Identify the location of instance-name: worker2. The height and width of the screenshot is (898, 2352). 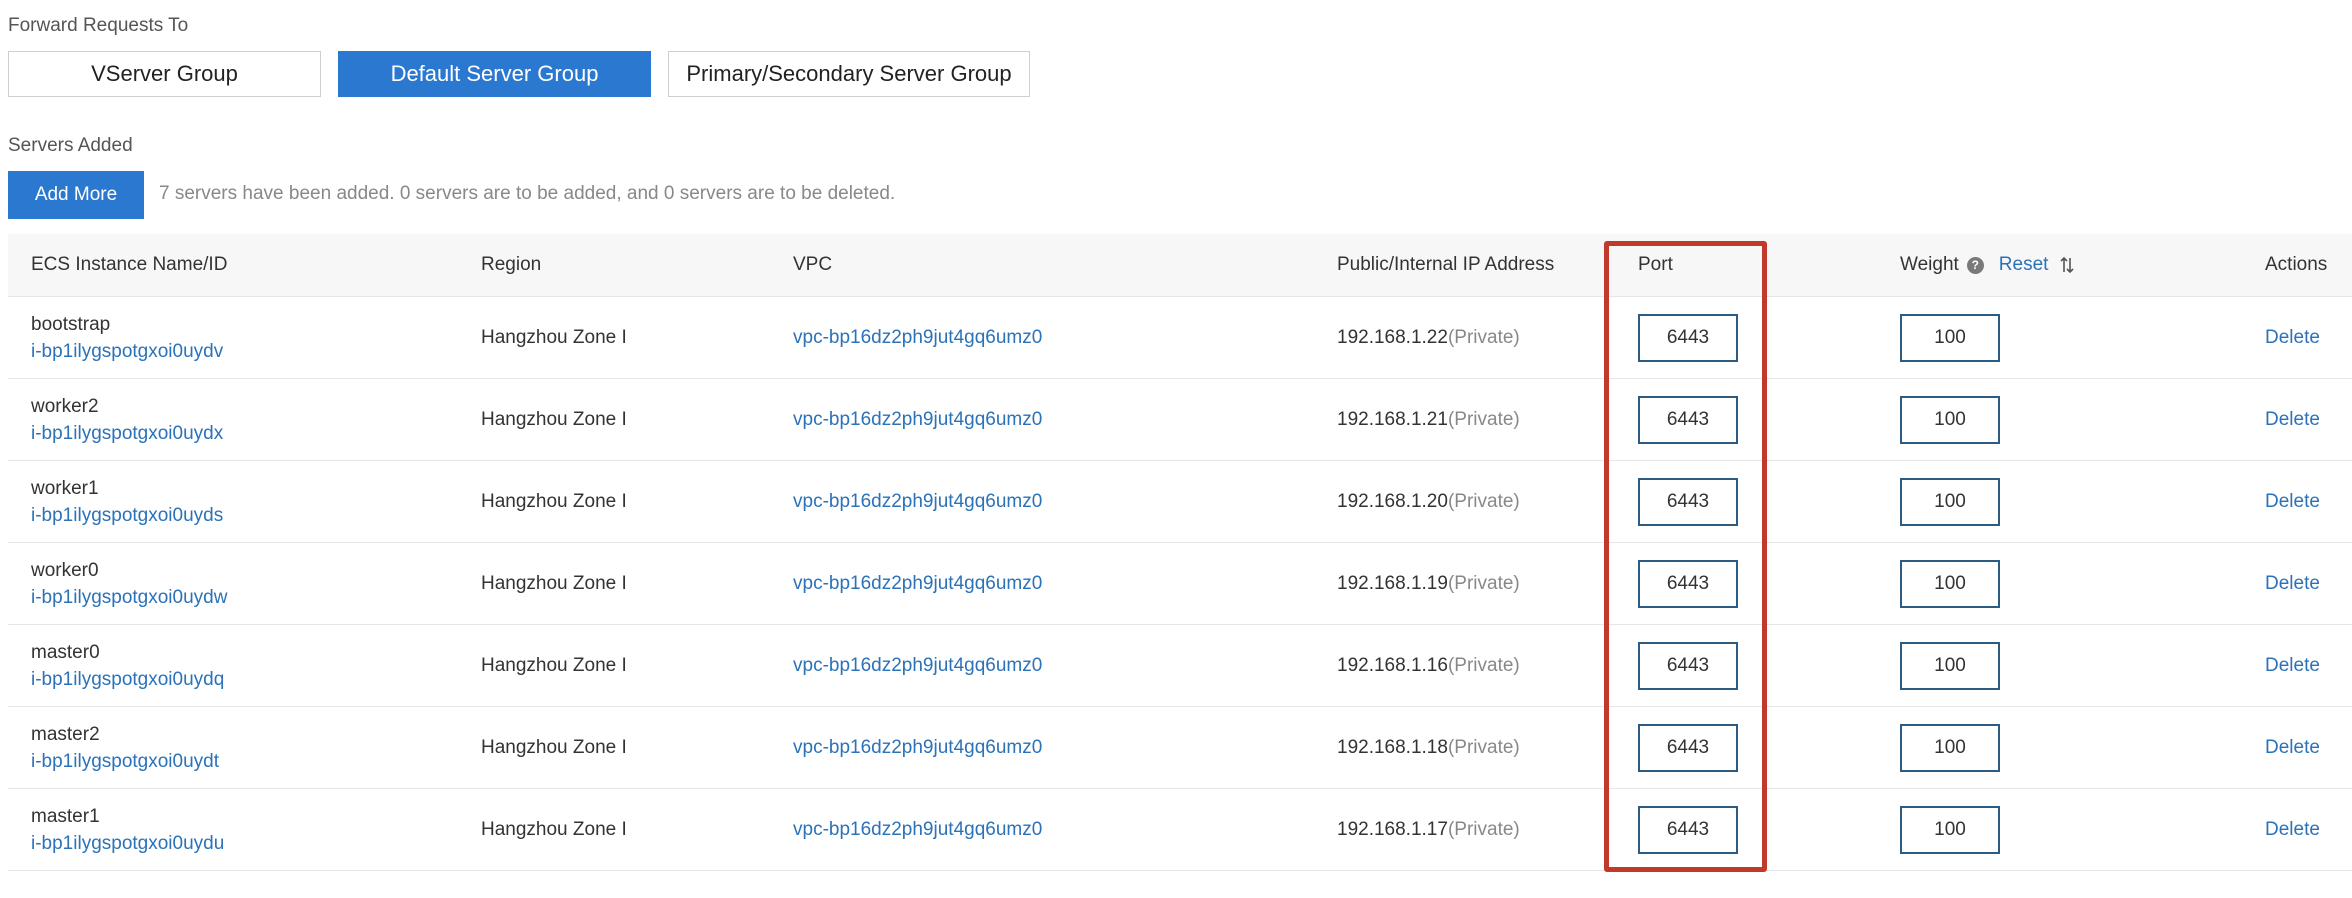
(65, 406).